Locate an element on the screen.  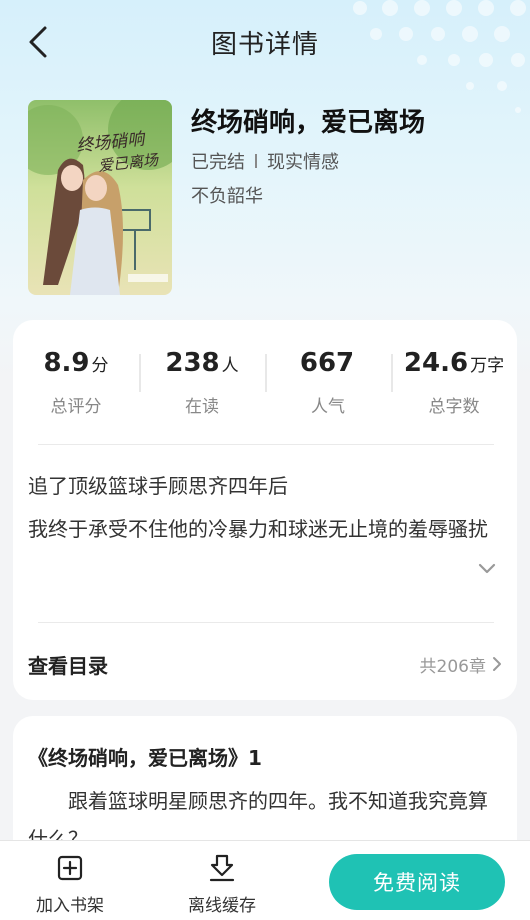
stat-value: 667 is located at coordinates (327, 363).